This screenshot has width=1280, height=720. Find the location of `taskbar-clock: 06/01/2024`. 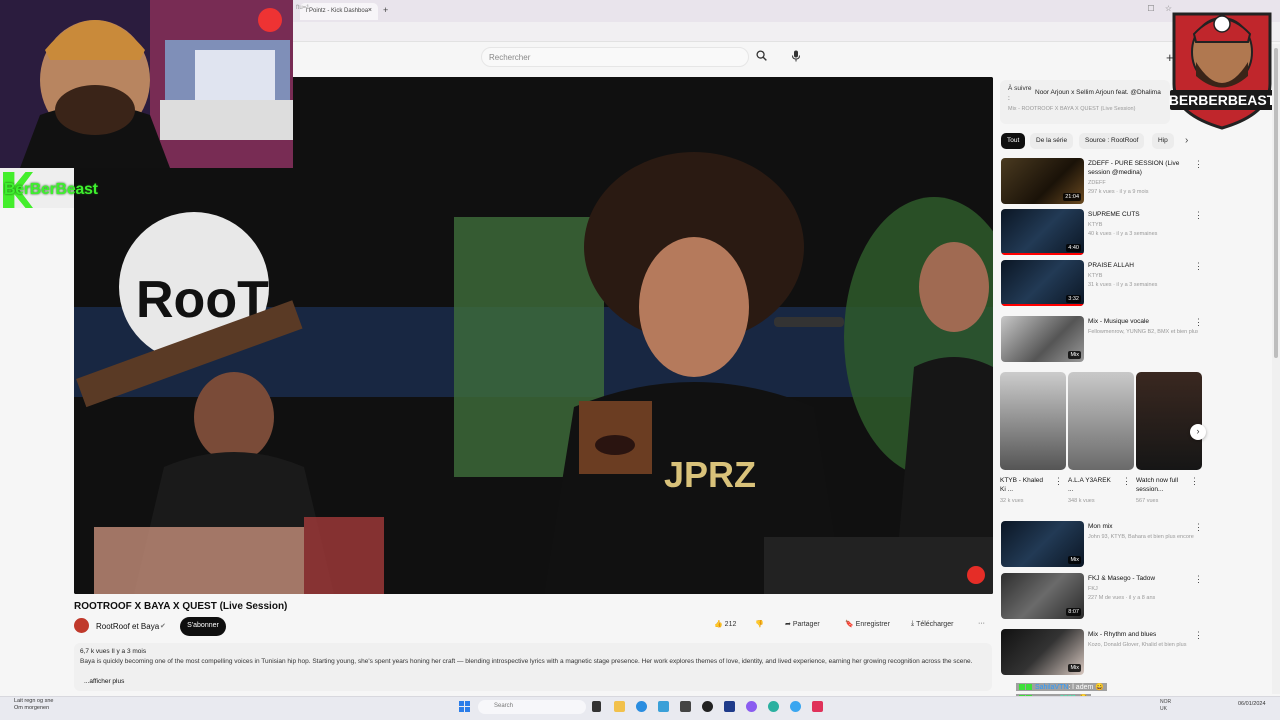

taskbar-clock: 06/01/2024 is located at coordinates (1252, 704).